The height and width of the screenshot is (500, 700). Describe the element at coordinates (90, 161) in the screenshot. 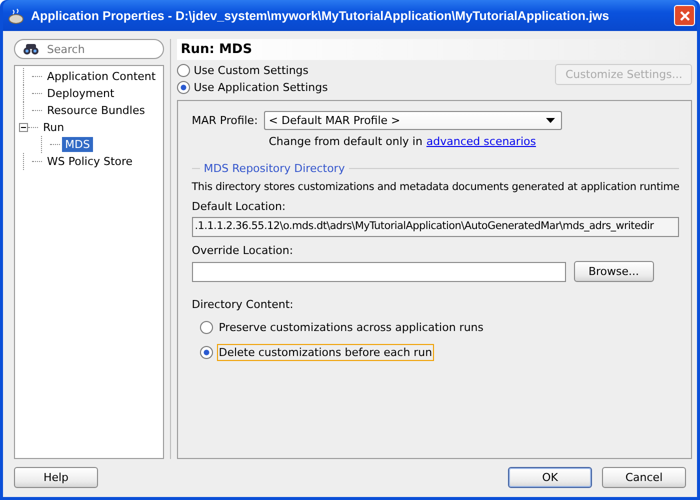

I see `tree-item: WS Policy Store` at that location.